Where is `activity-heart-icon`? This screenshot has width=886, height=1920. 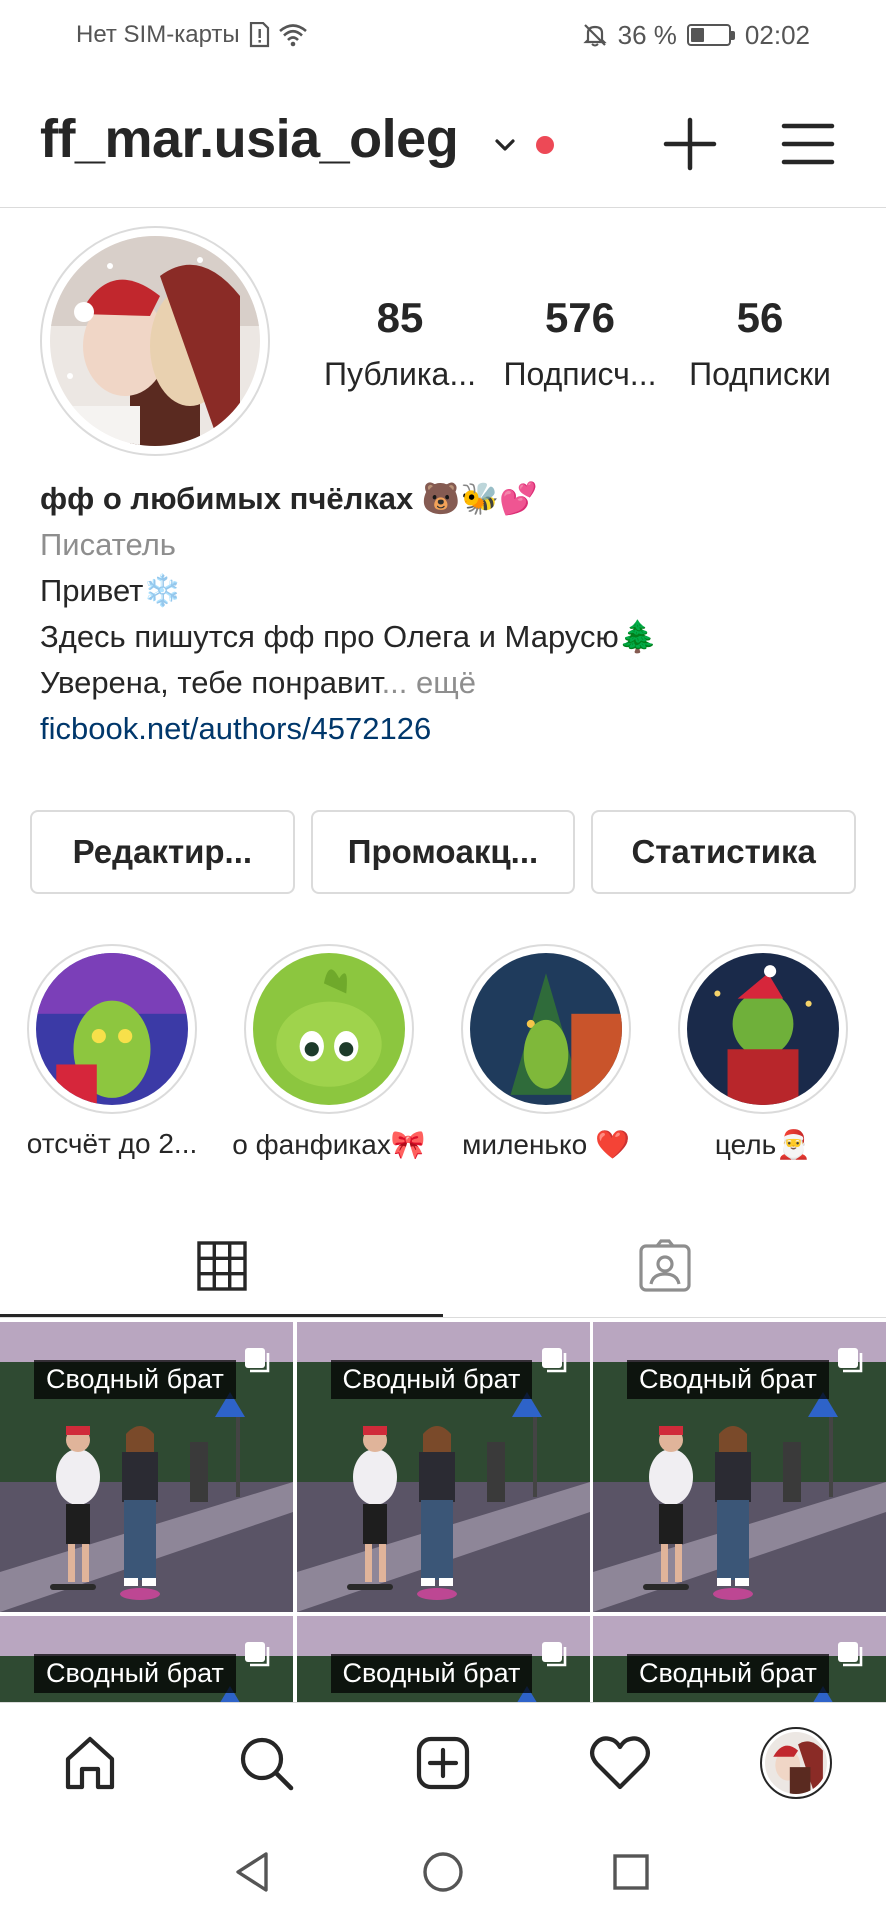
activity-heart-icon is located at coordinates (620, 1763).